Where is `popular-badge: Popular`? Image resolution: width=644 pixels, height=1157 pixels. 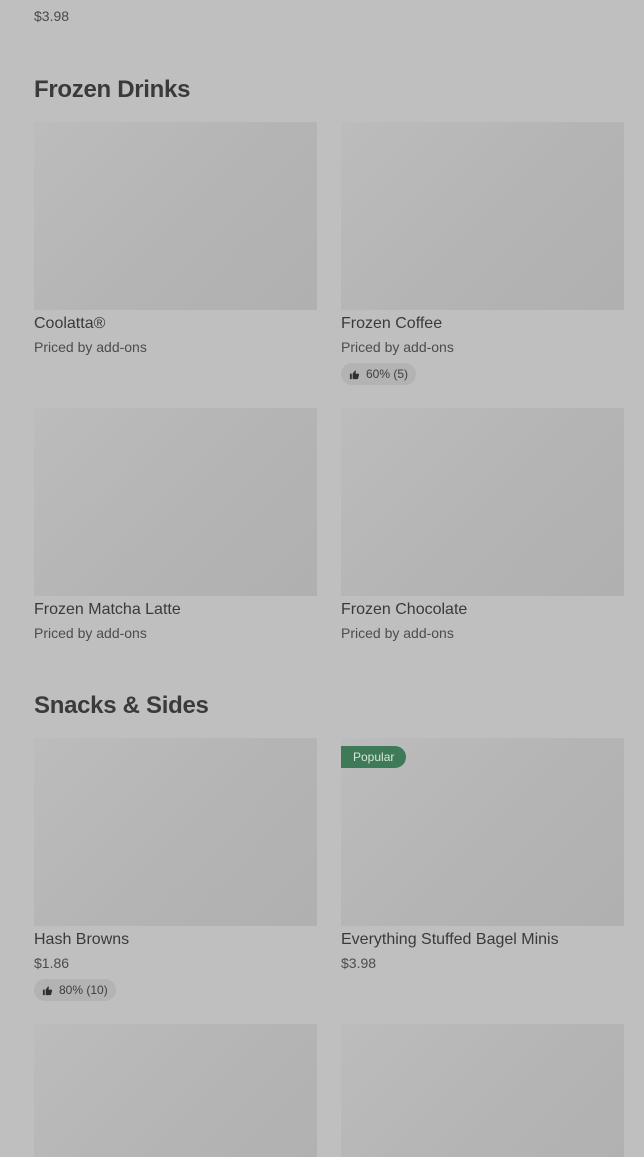
popular-badge: Popular is located at coordinates (374, 757).